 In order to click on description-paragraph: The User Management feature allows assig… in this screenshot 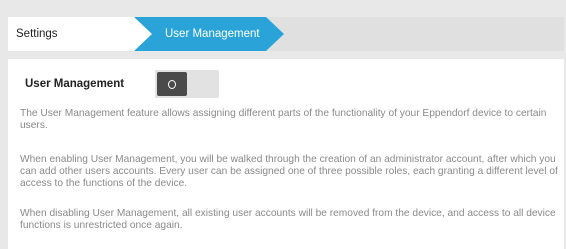, I will do `click(283, 120)`.